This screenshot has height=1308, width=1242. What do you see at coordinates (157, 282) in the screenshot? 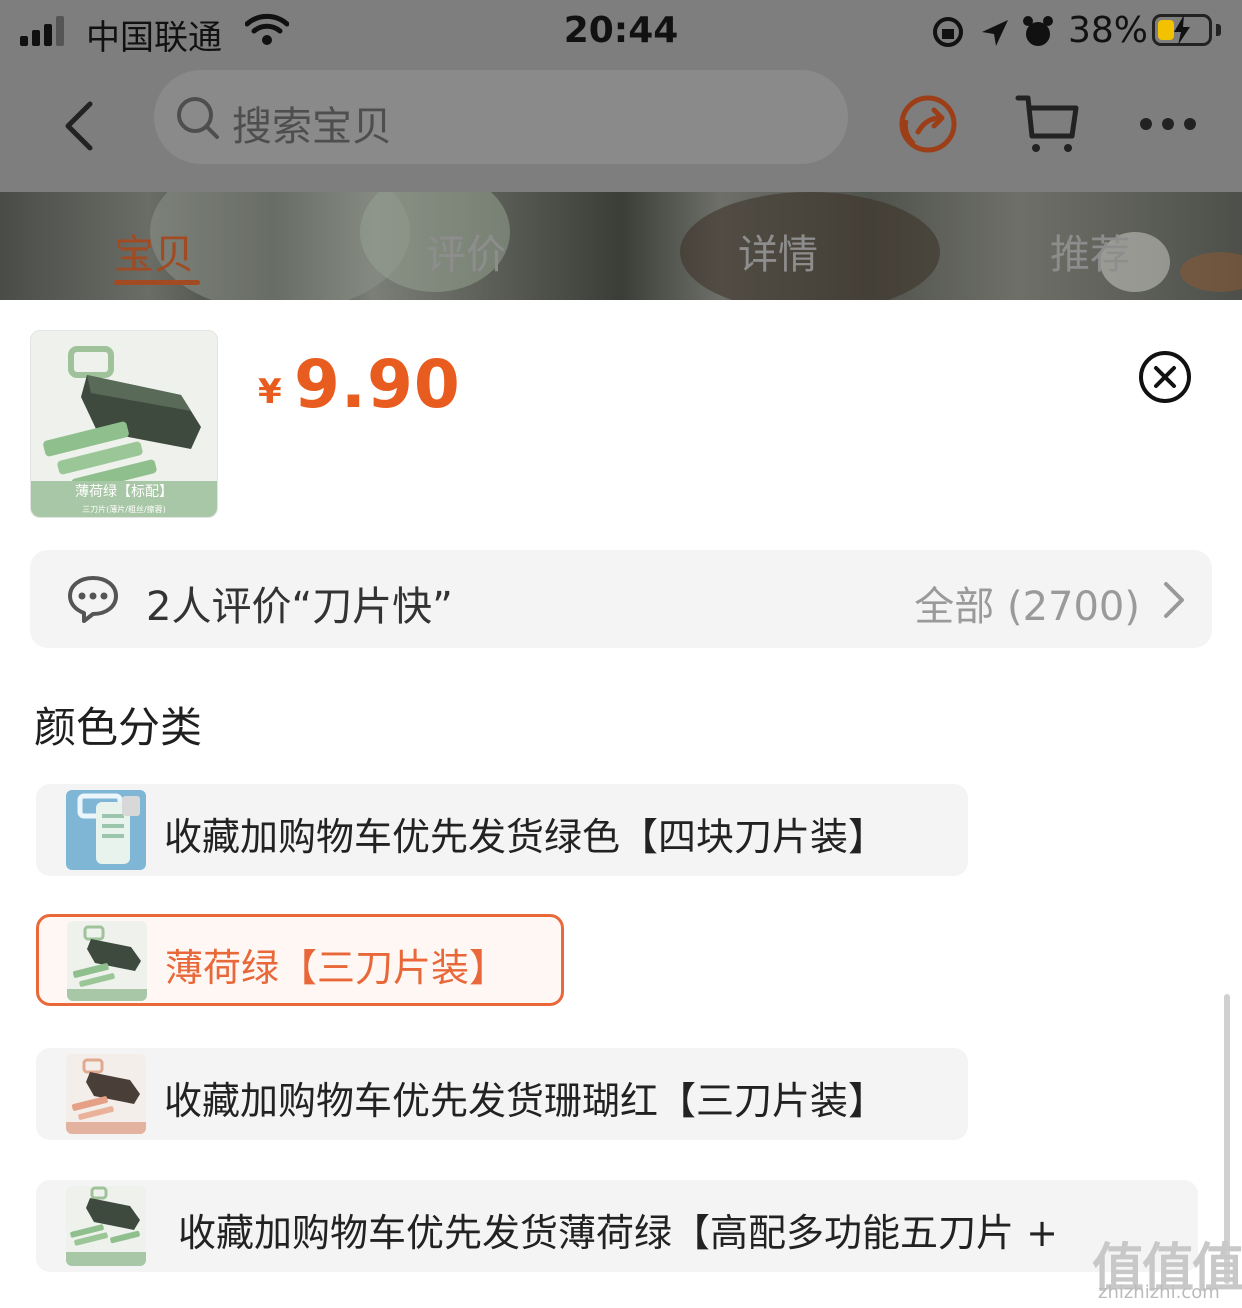
I see `active-tab-indicator` at bounding box center [157, 282].